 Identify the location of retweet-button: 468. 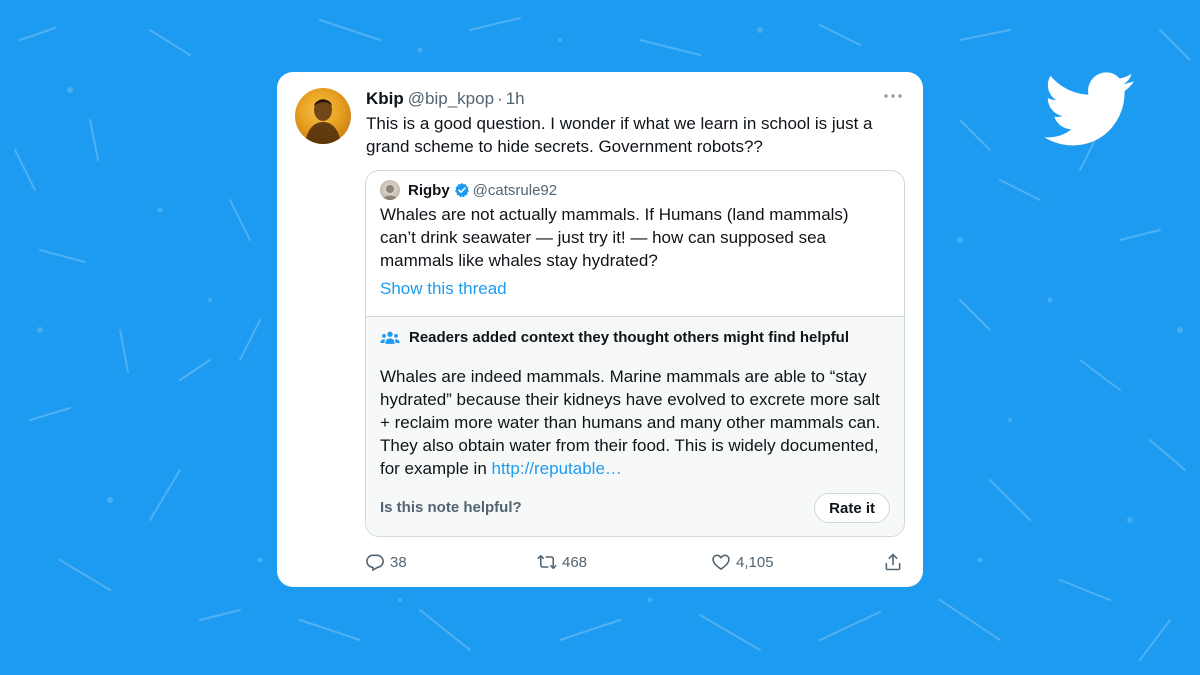
(562, 562).